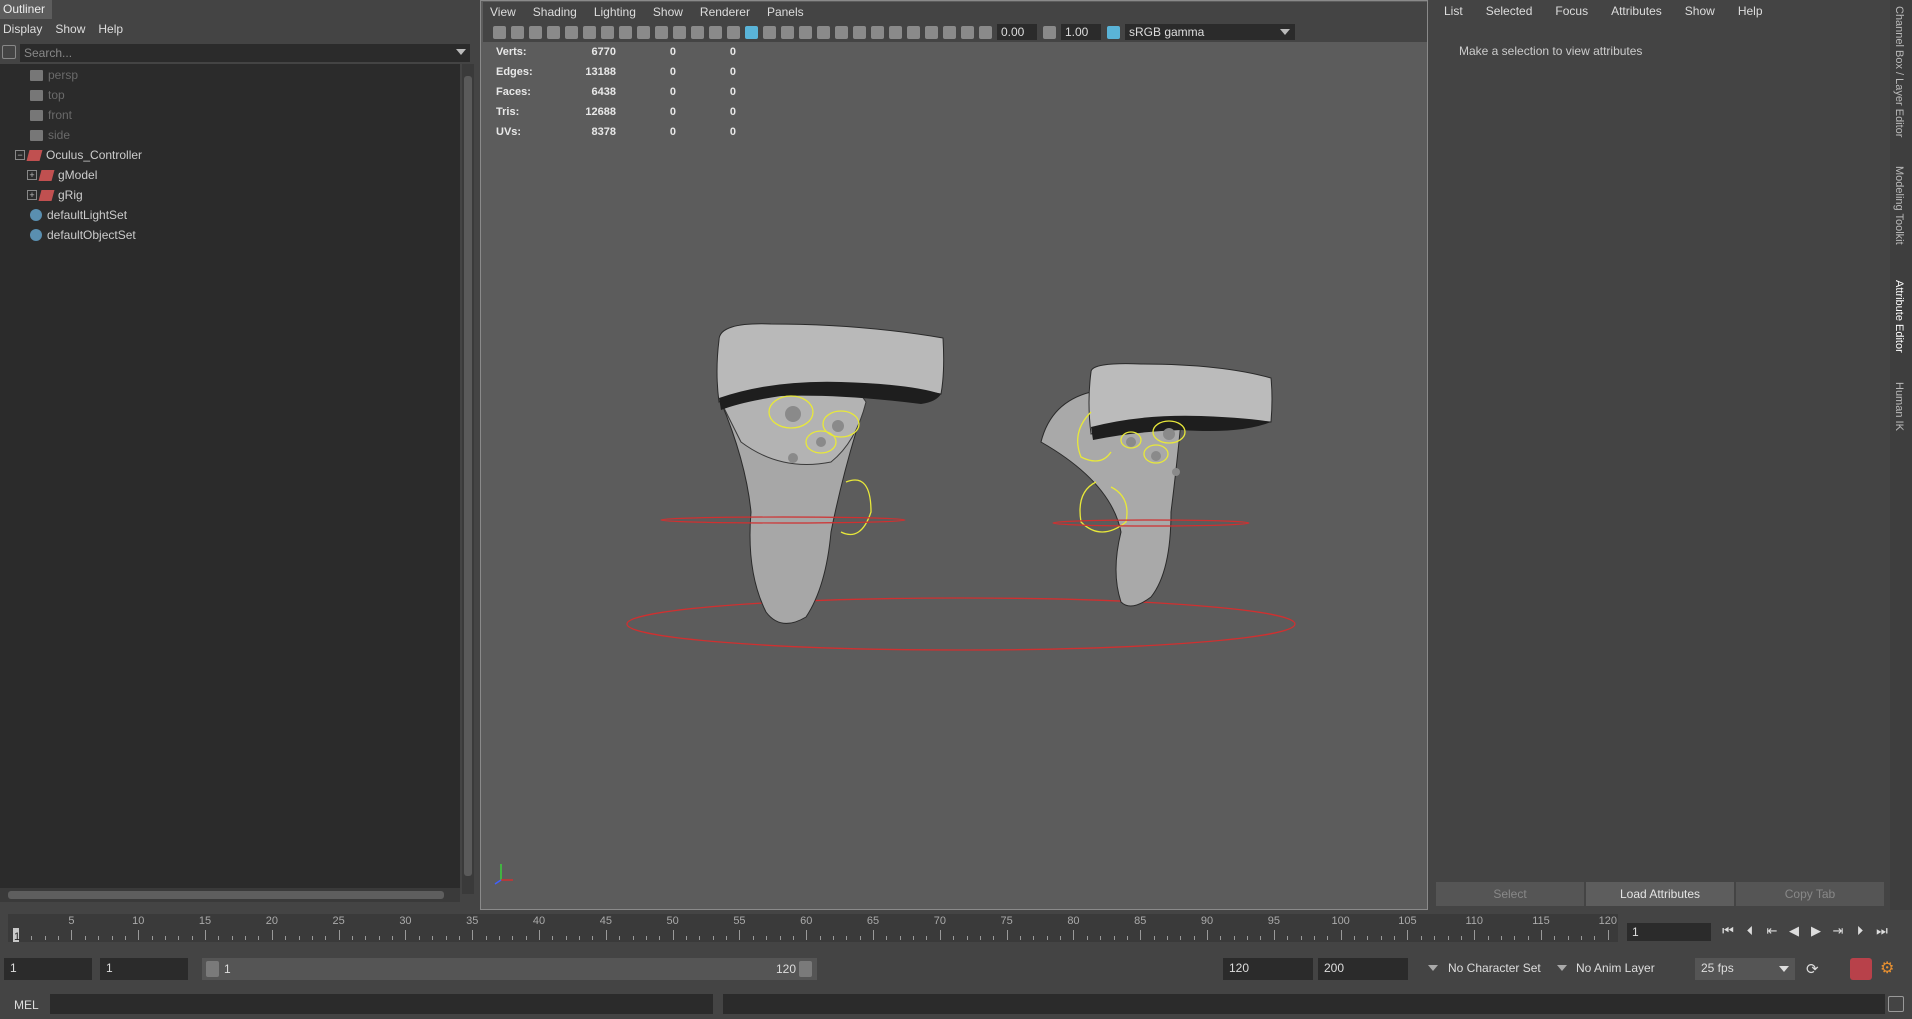 This screenshot has height=1019, width=1912. What do you see at coordinates (1017, 32) in the screenshot?
I see `exposure-field: 0.00` at bounding box center [1017, 32].